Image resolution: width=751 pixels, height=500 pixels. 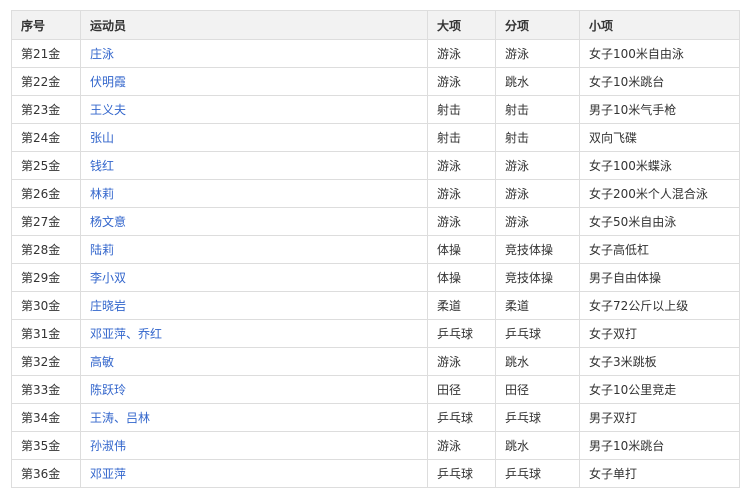 I want to click on athlete-link: 高敏, so click(x=102, y=362).